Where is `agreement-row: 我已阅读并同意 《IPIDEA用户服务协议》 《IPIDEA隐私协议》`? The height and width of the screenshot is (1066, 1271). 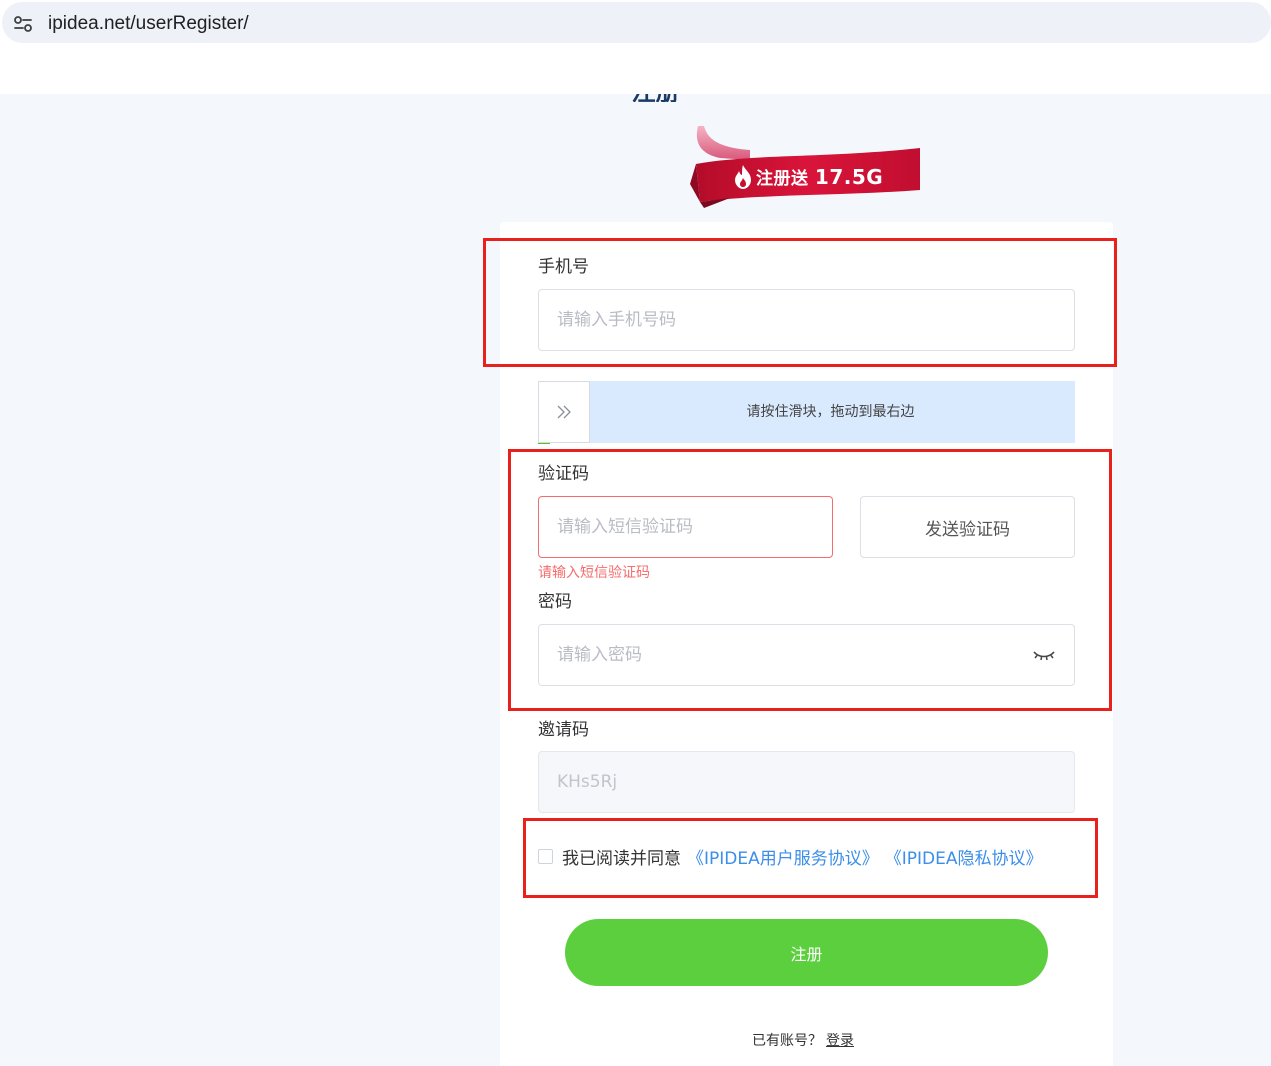
agreement-row: 我已阅读并同意 《IPIDEA用户服务协议》 《IPIDEA隐私协议》 is located at coordinates (790, 856).